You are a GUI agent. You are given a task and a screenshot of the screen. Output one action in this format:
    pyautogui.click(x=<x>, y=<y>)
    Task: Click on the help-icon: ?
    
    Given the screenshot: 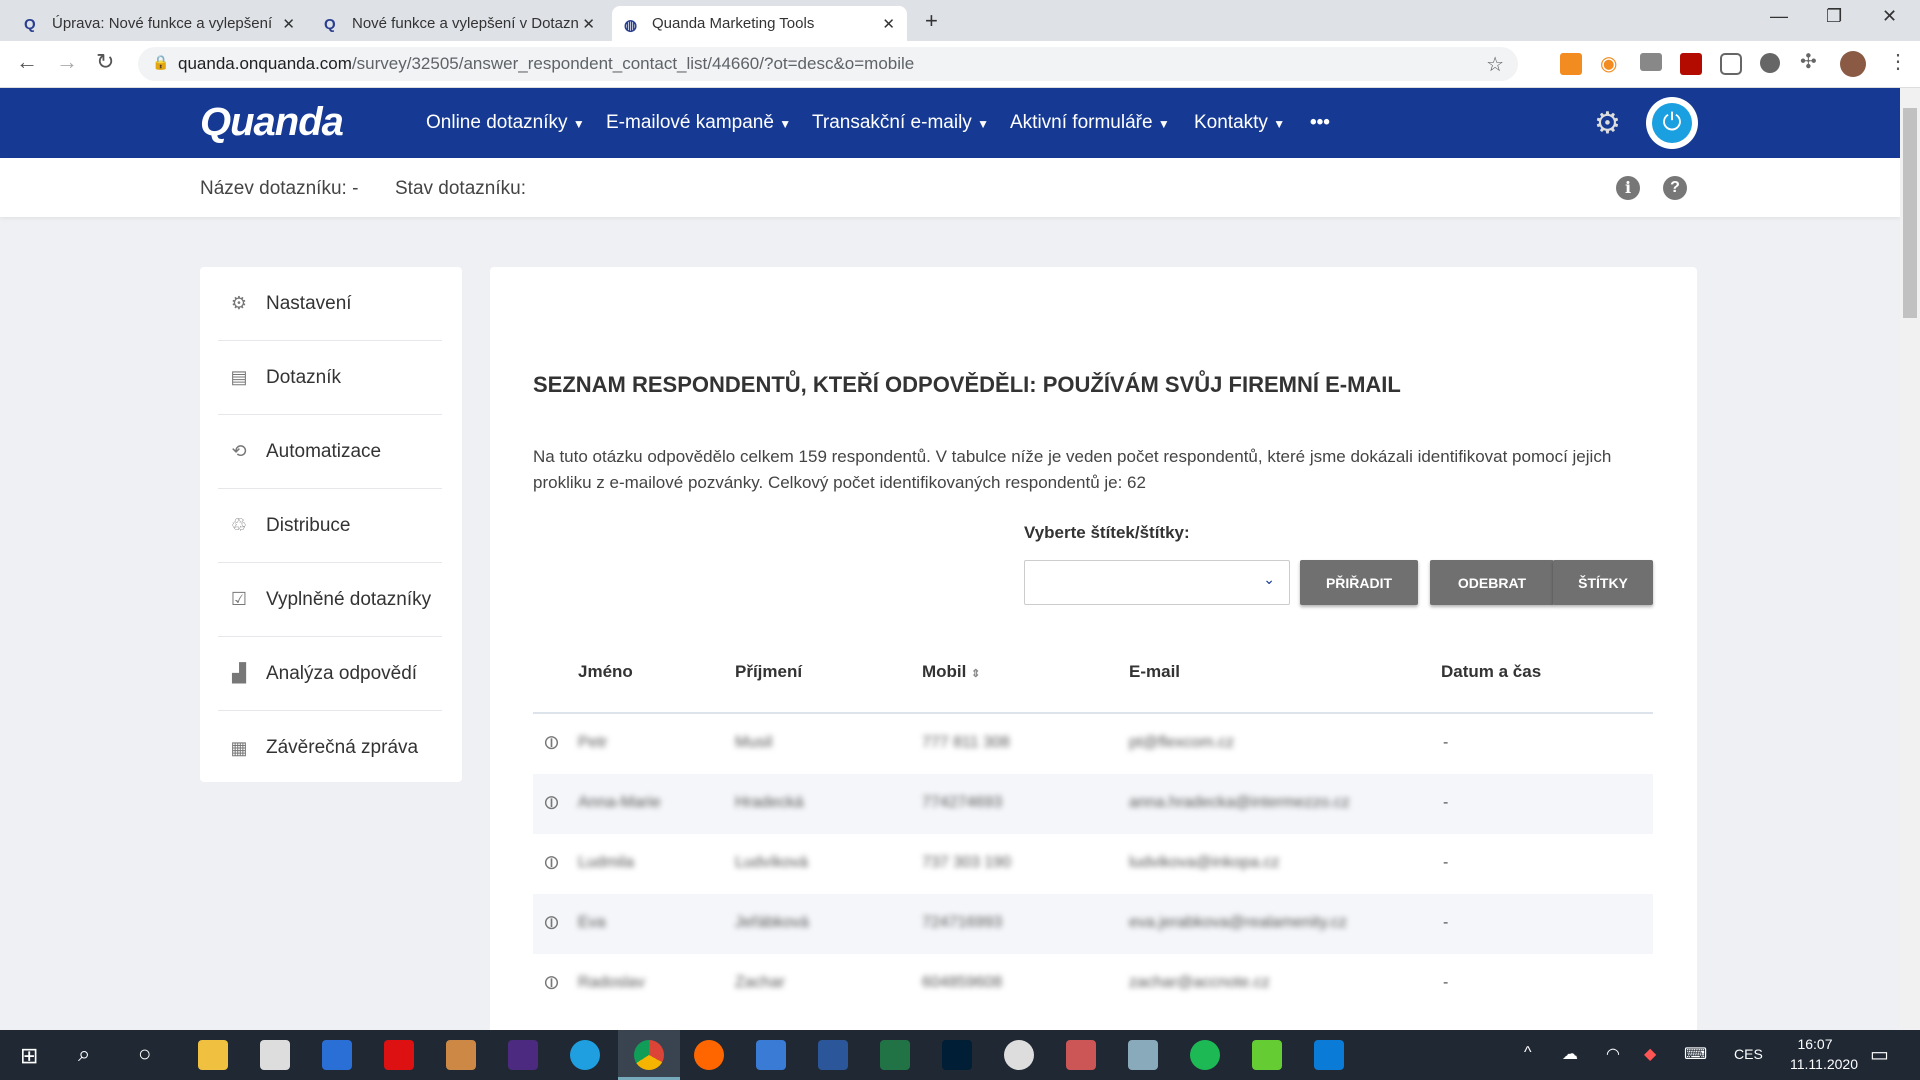 What is the action you would take?
    pyautogui.click(x=1675, y=188)
    